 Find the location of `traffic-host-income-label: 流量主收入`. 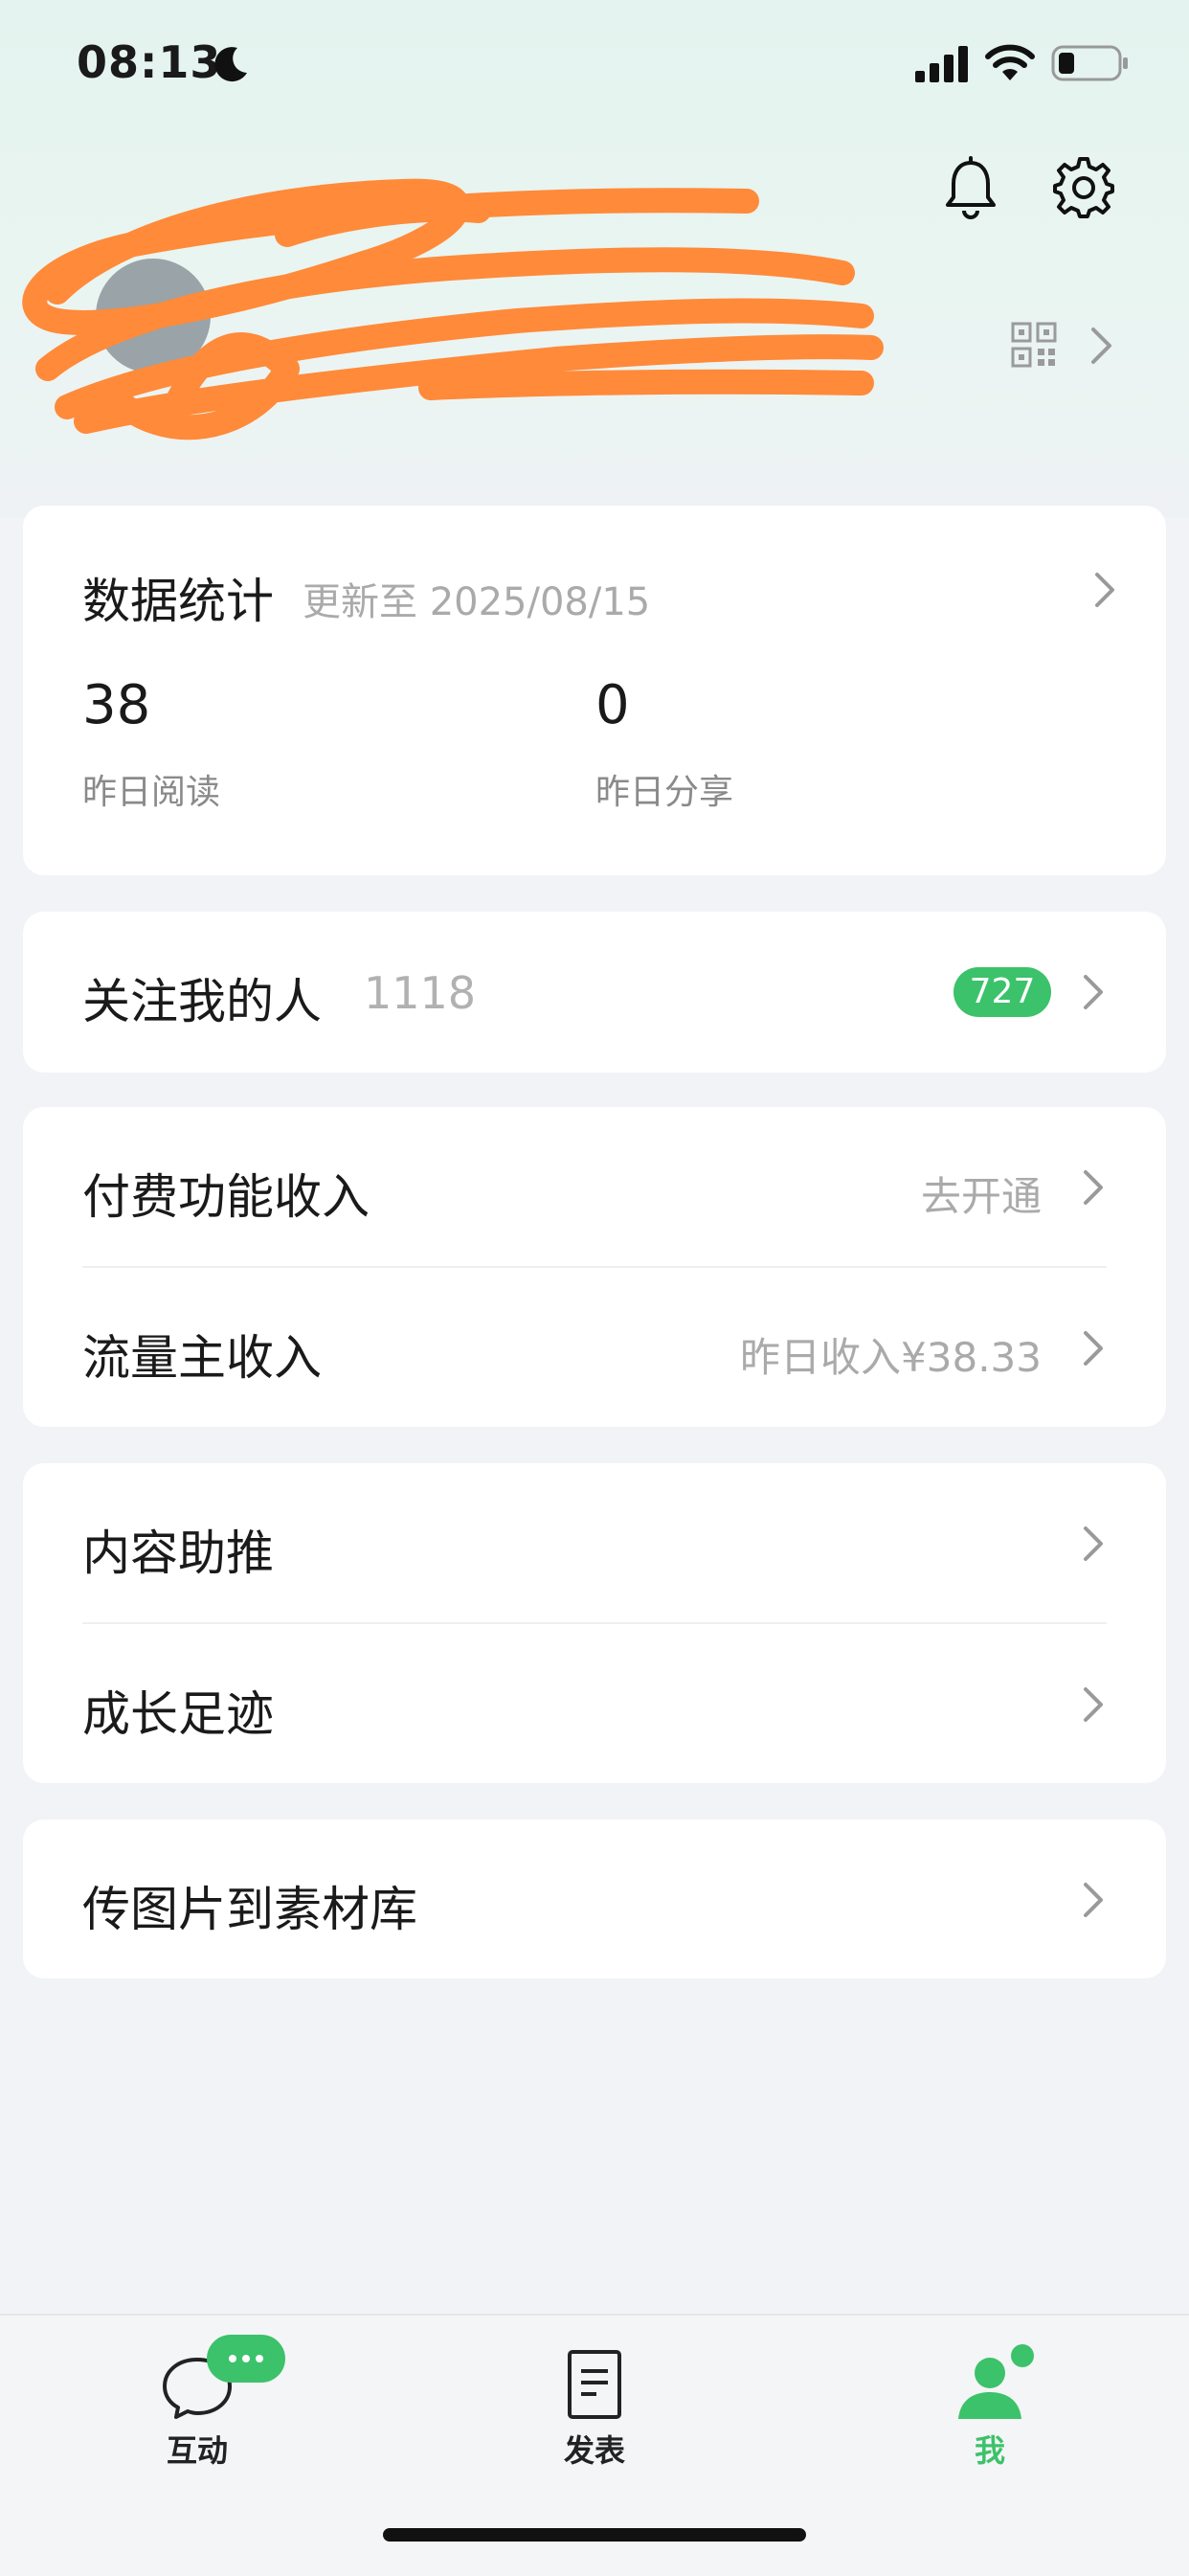

traffic-host-income-label: 流量主收入 is located at coordinates (202, 1358).